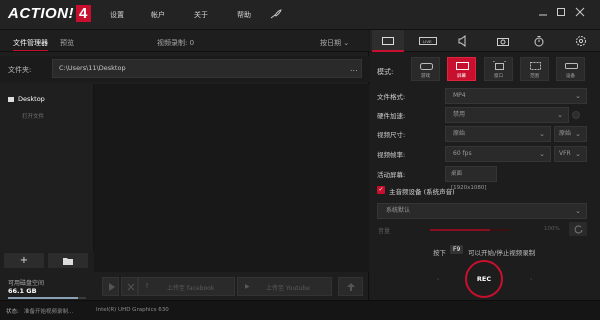 This screenshot has height=320, width=600. I want to click on youtube-icon: ▶, so click(247, 286).